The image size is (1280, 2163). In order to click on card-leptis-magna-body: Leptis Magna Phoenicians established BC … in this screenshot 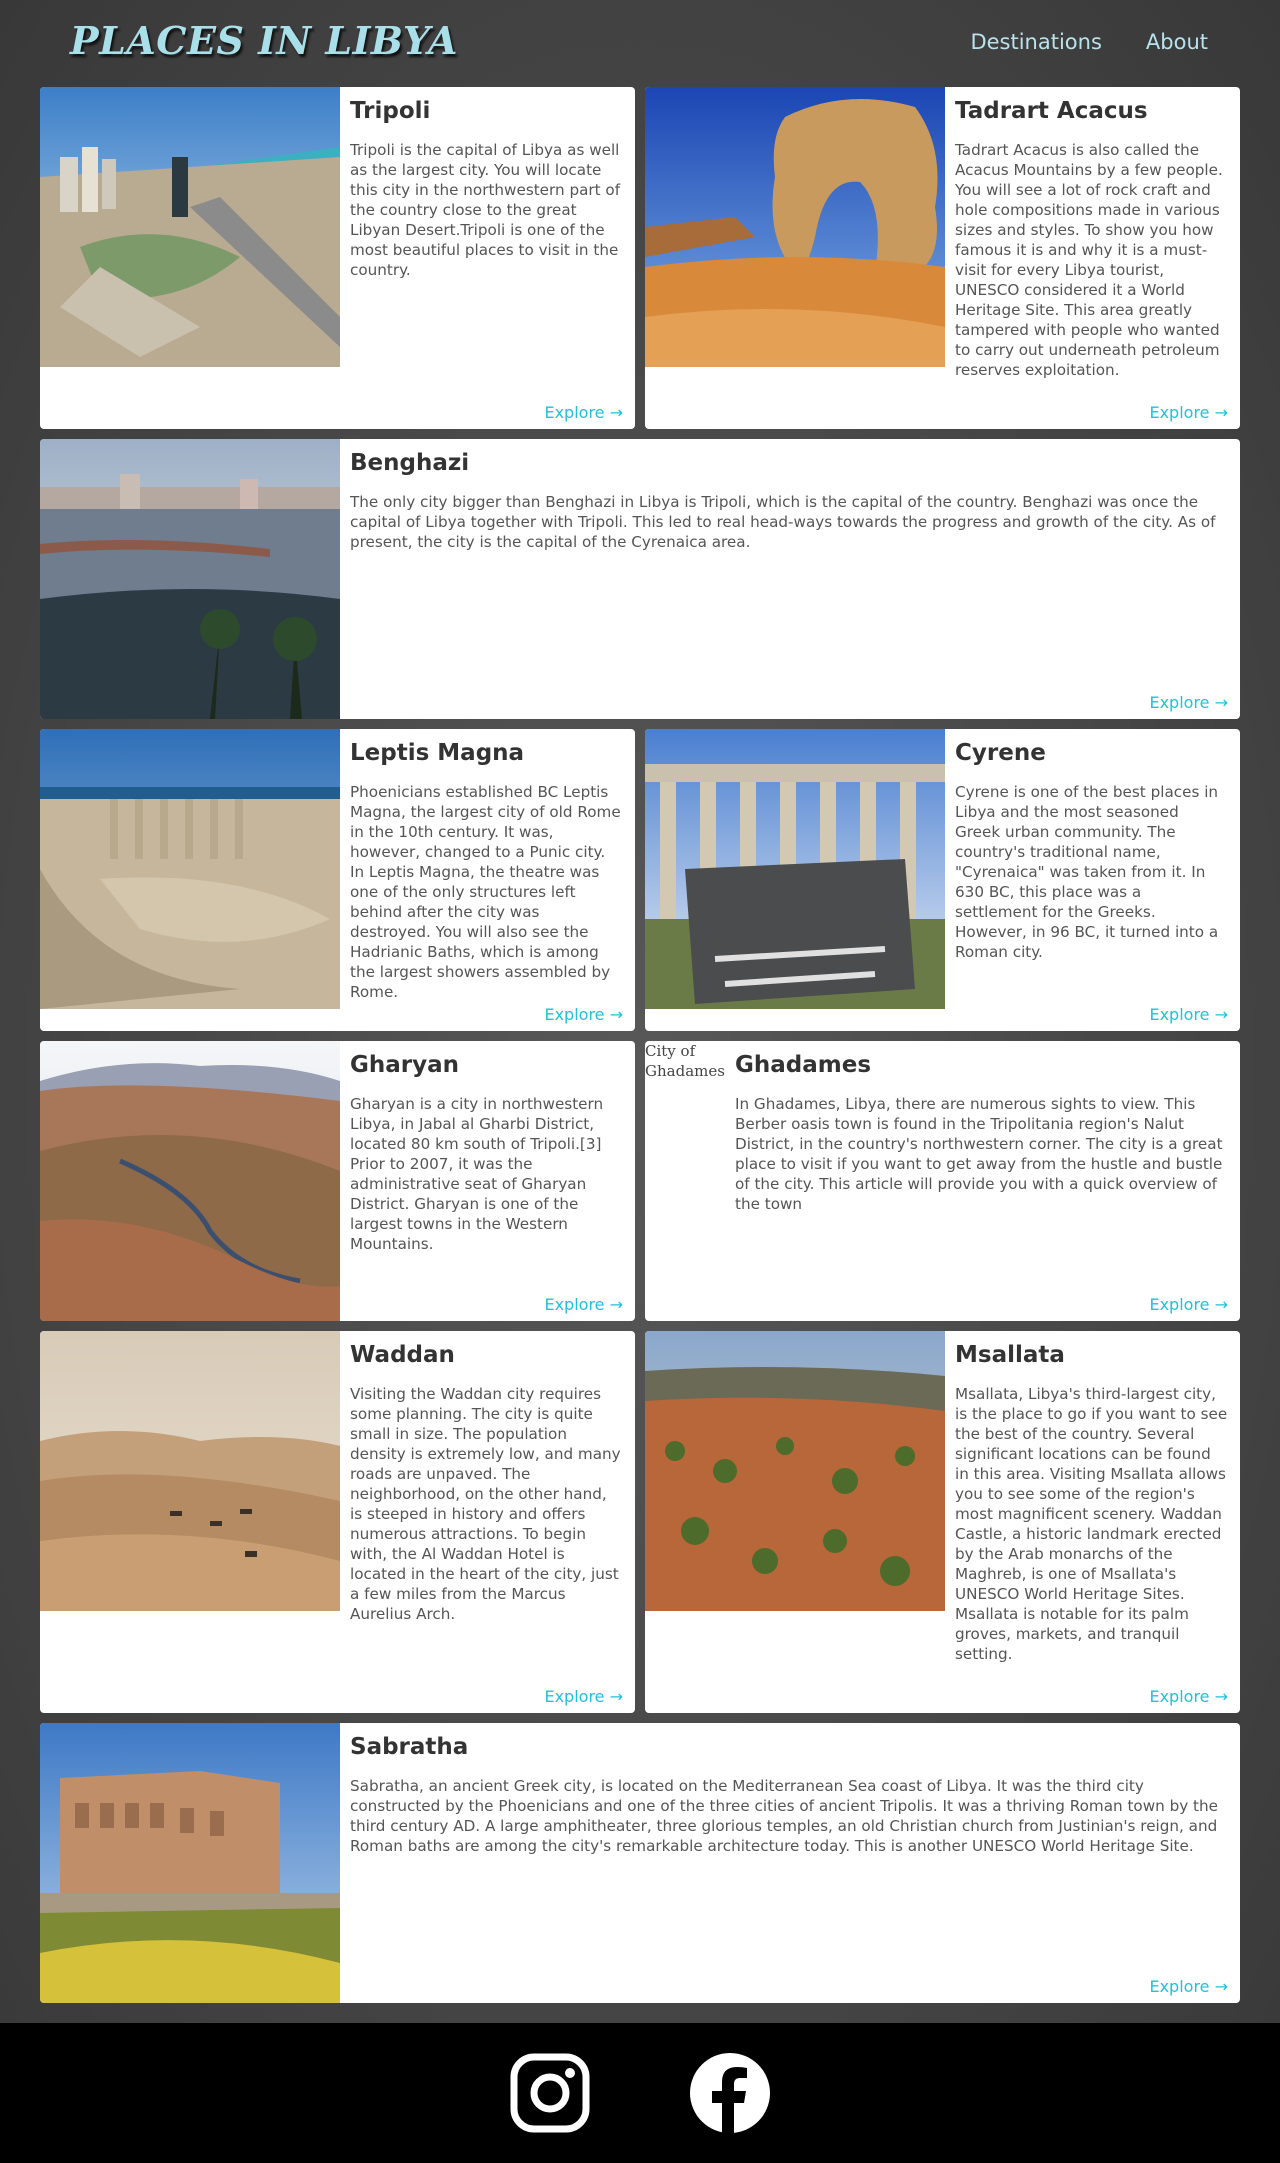, I will do `click(486, 870)`.